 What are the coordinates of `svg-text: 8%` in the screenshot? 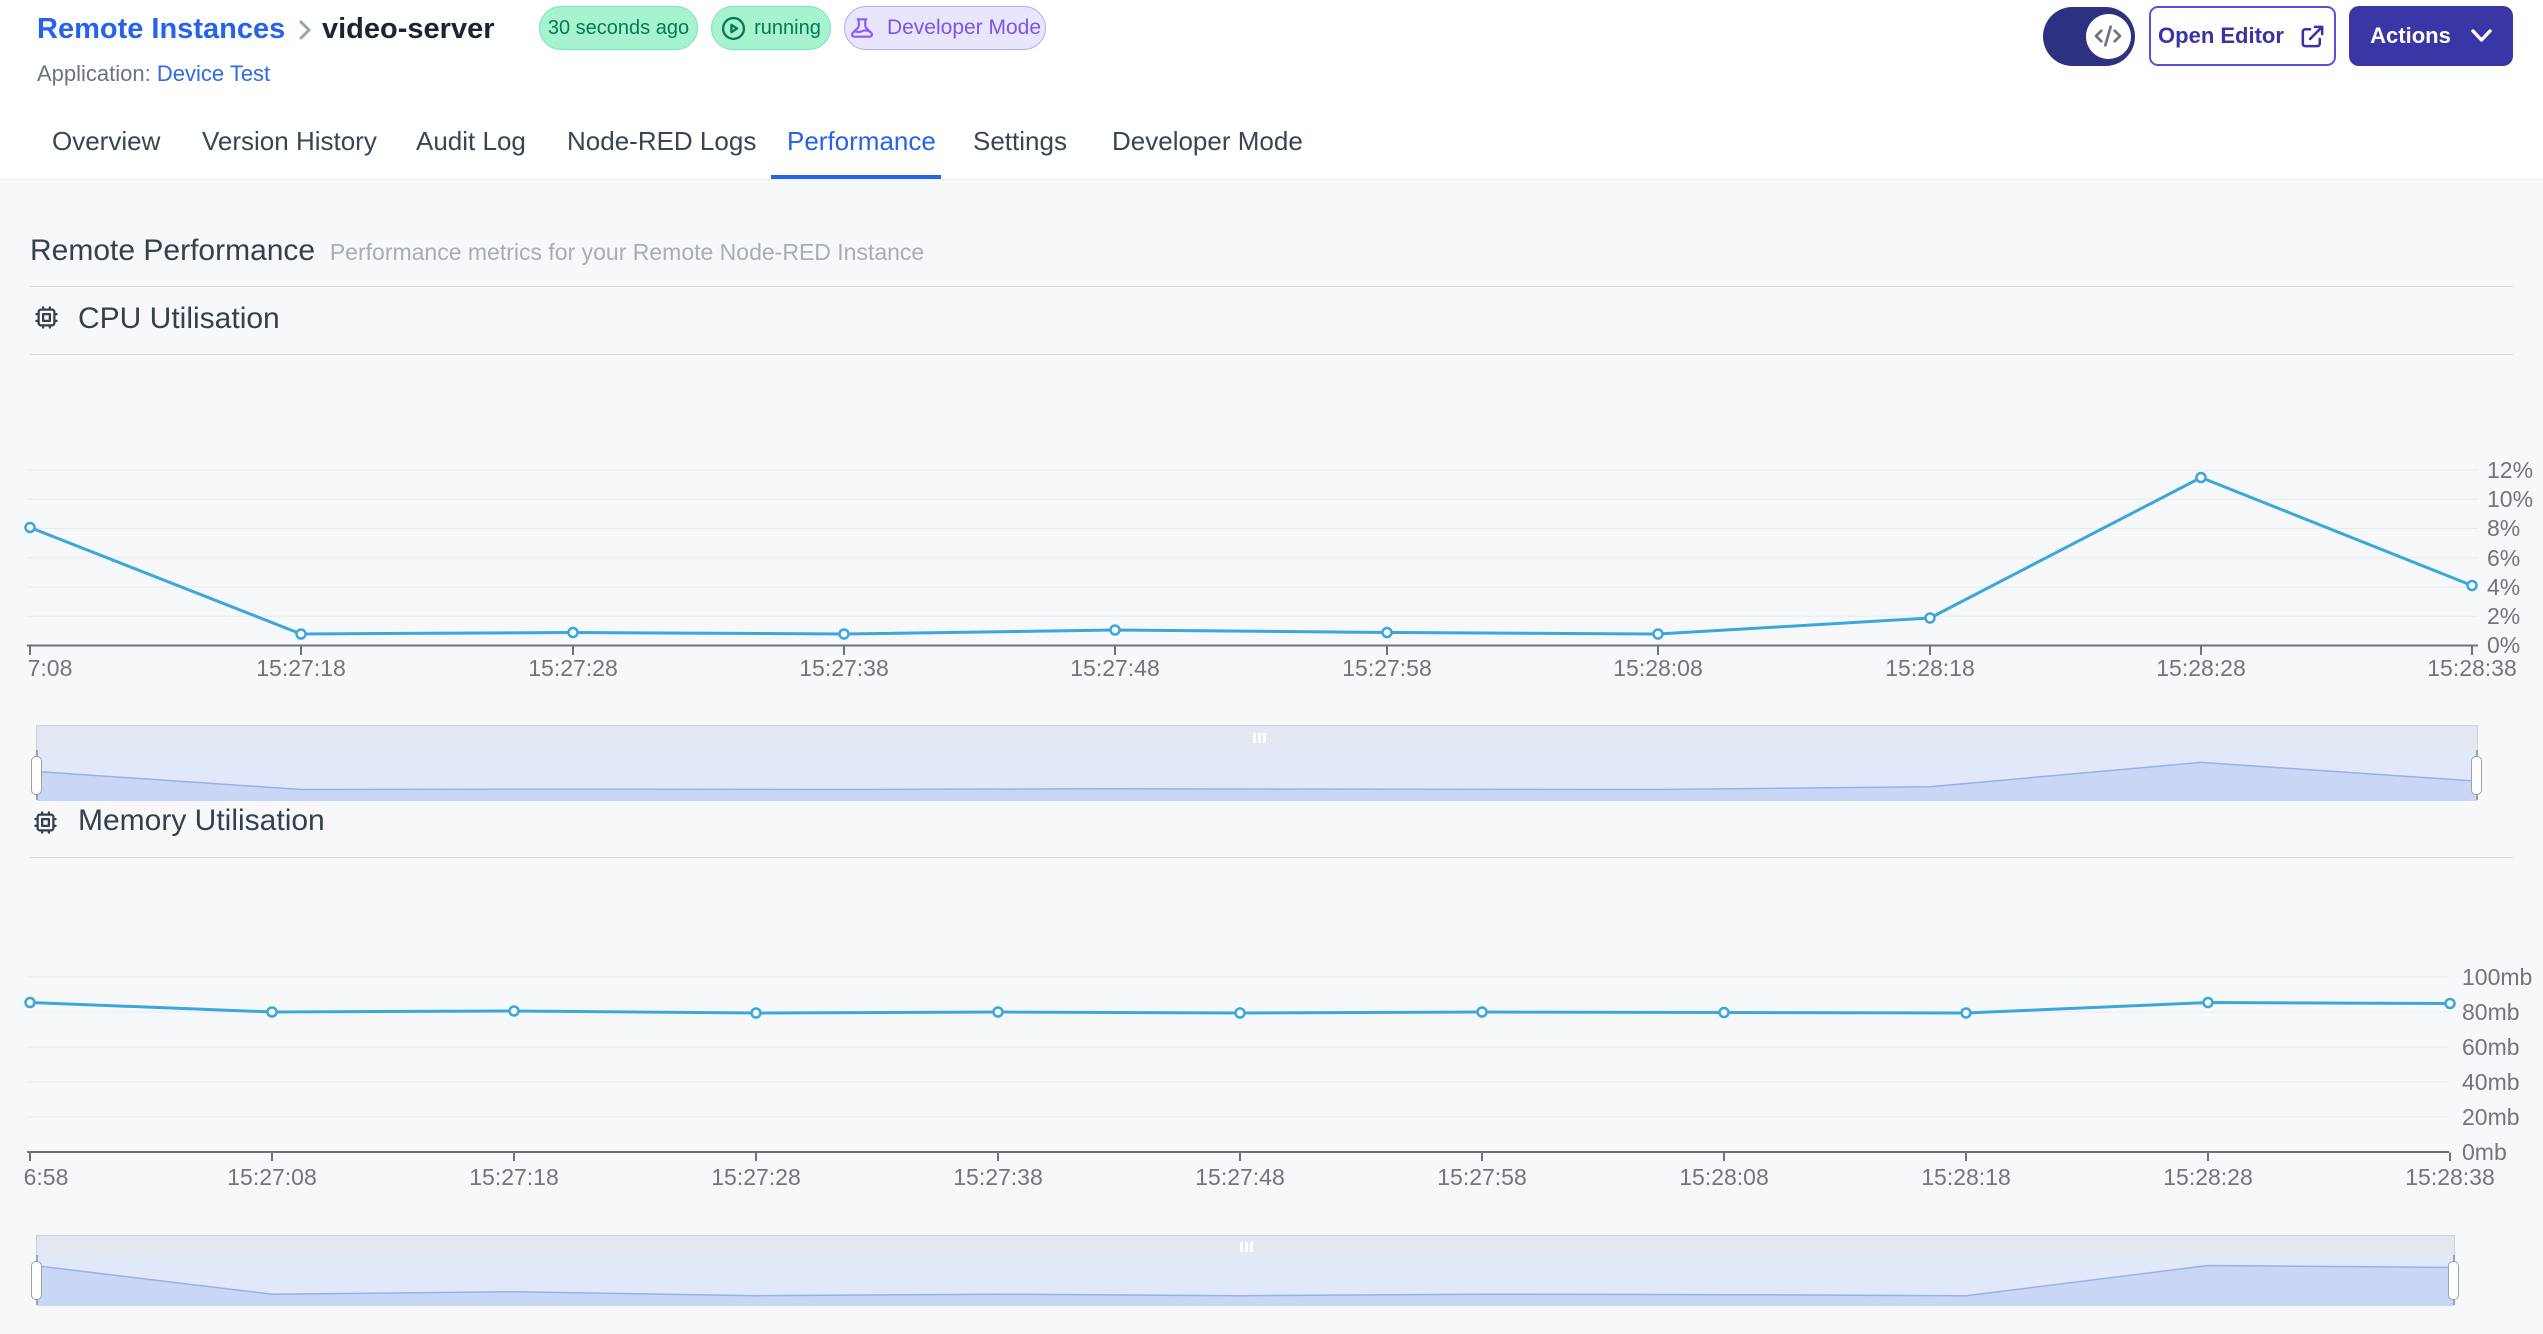 It's located at (2503, 528).